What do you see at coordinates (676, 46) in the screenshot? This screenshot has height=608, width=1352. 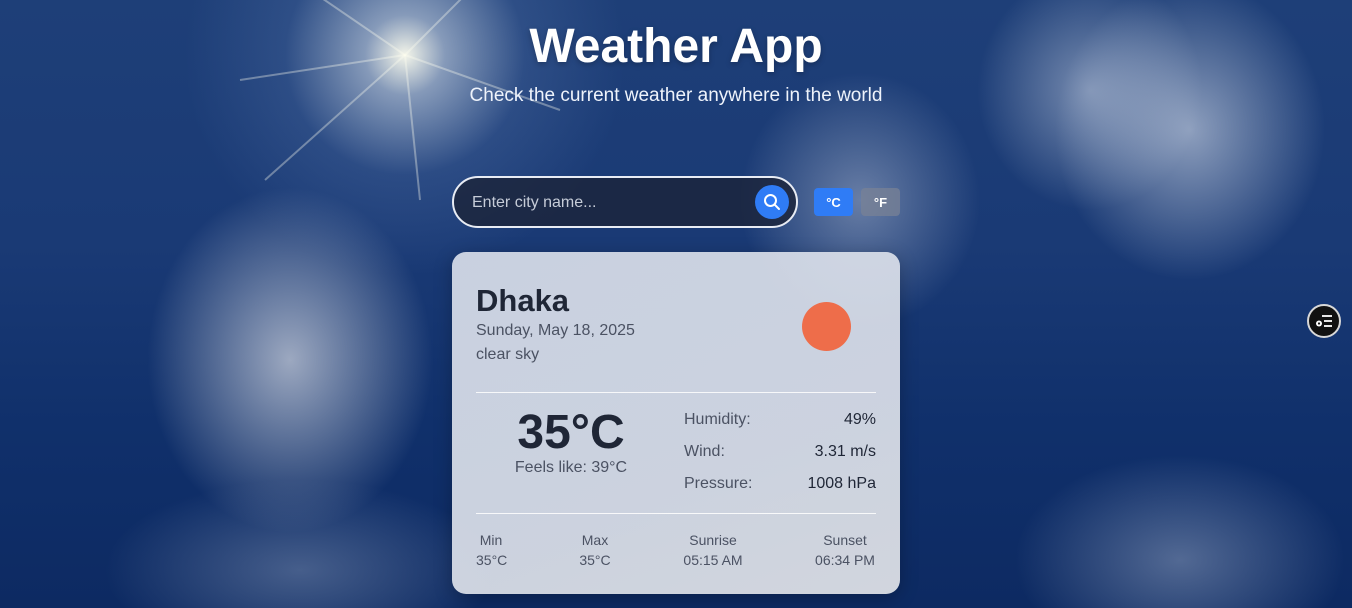 I see `page-title: Weather App` at bounding box center [676, 46].